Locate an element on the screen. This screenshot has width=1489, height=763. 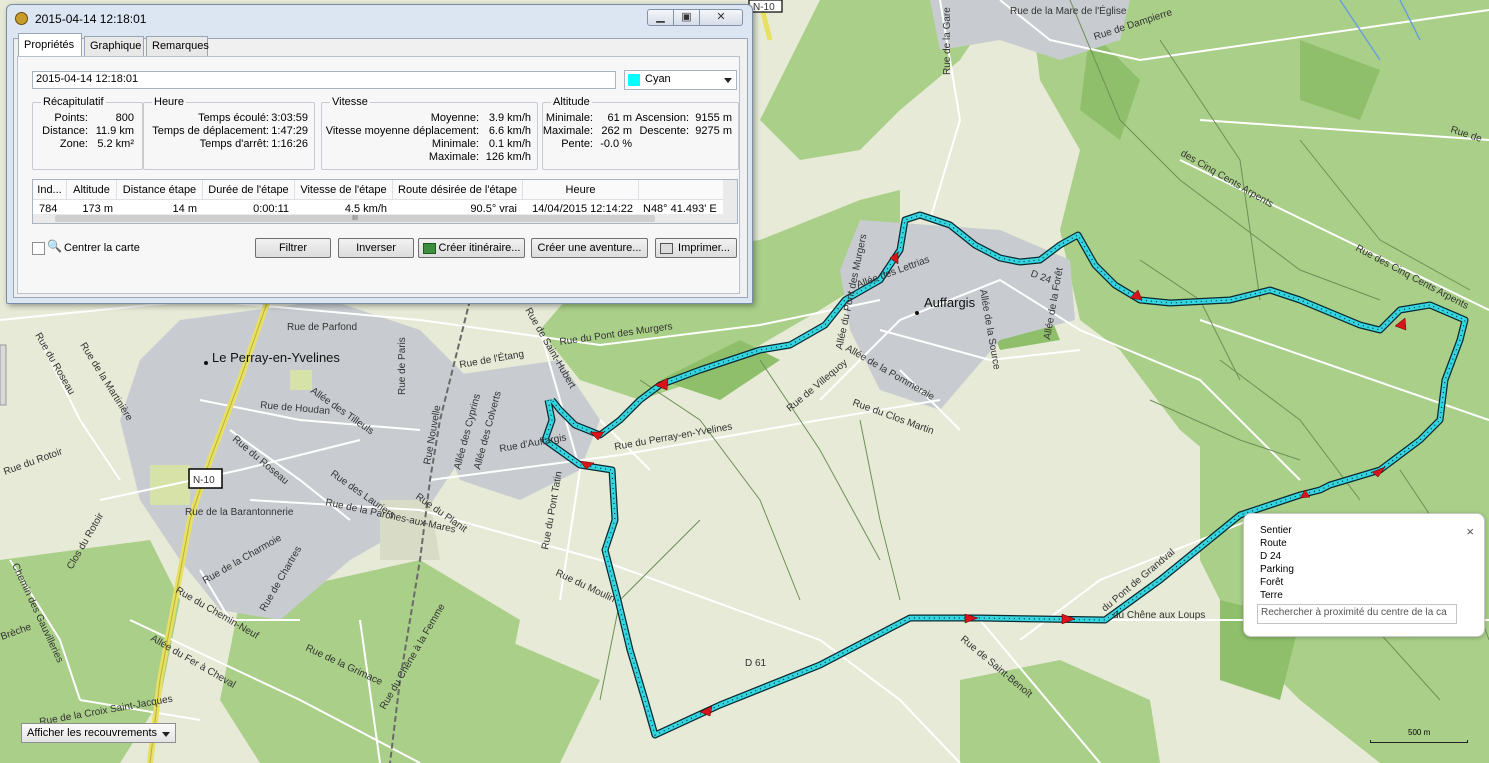
summary-title: Récapitulatif is located at coordinates (73, 102).